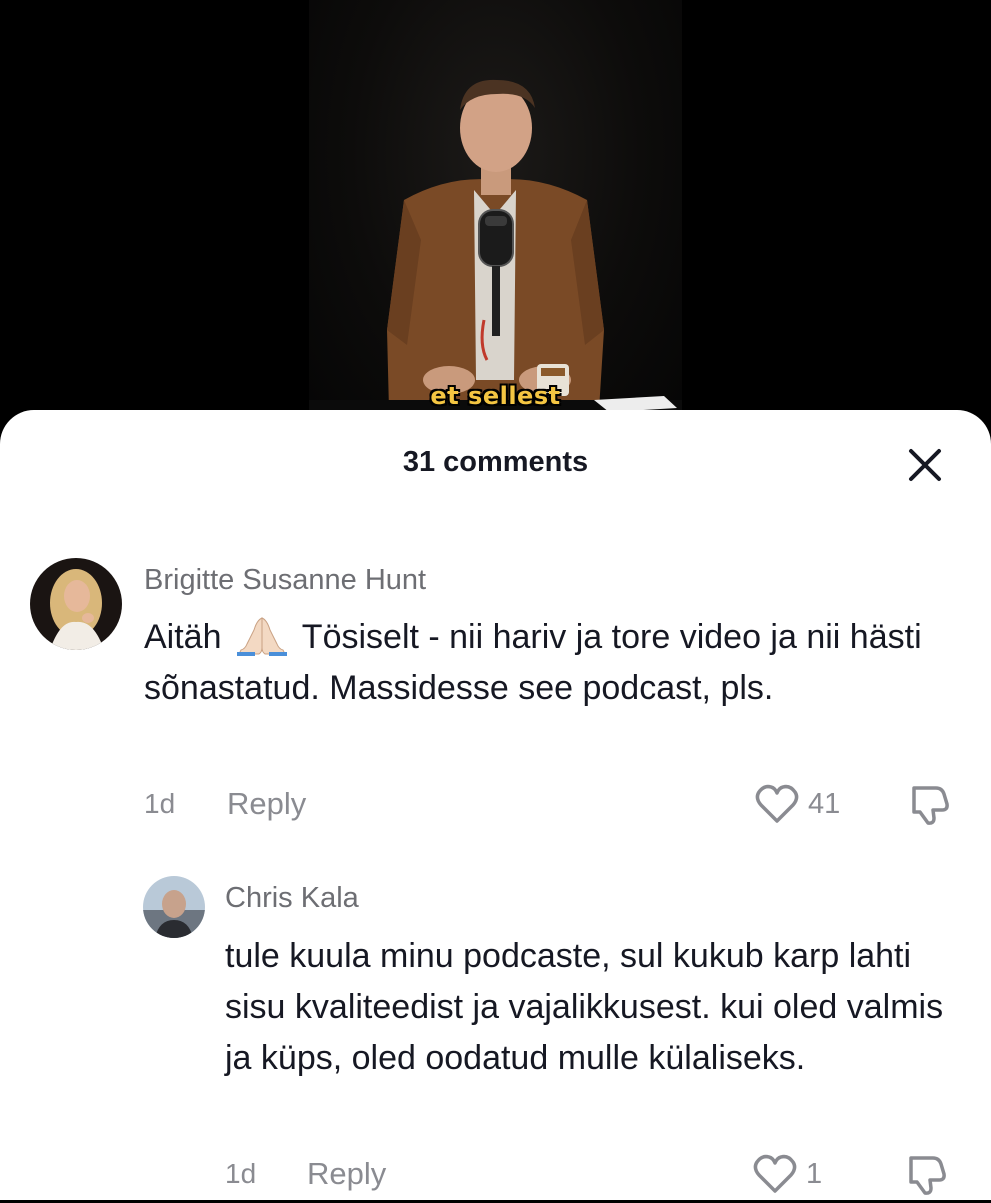  Describe the element at coordinates (346, 1174) in the screenshot. I see `reply-button: Reply` at that location.